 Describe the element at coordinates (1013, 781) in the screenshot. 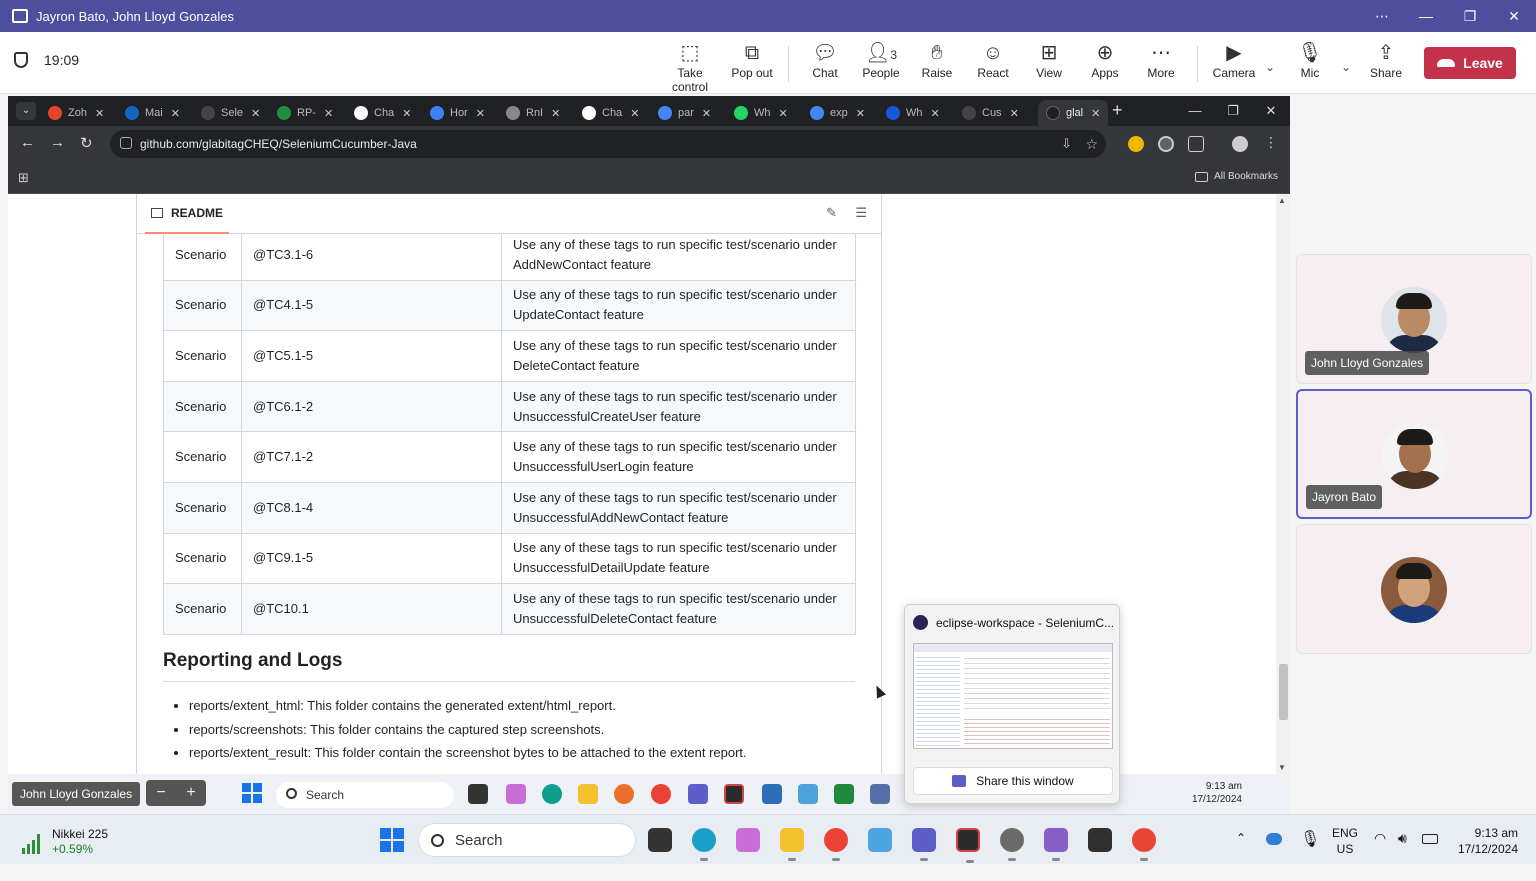

I see `share-this-window-button: Share this window` at that location.